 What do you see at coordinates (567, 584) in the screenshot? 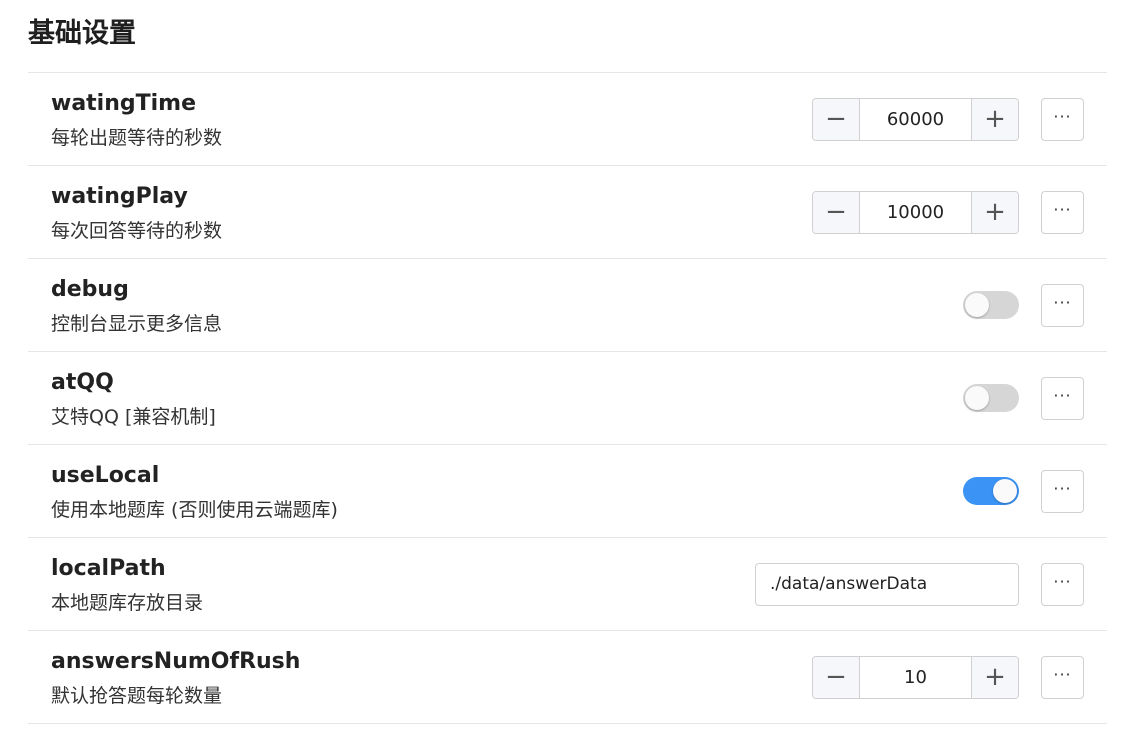
I see `setting-row-localPath: localPath 本地题库存放目录 ···` at bounding box center [567, 584].